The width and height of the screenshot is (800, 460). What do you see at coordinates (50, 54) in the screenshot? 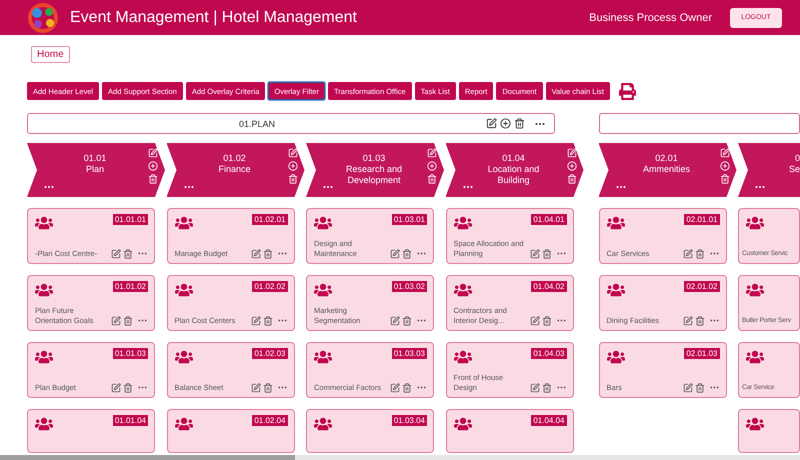
I see `home-breadcrumb: Home` at bounding box center [50, 54].